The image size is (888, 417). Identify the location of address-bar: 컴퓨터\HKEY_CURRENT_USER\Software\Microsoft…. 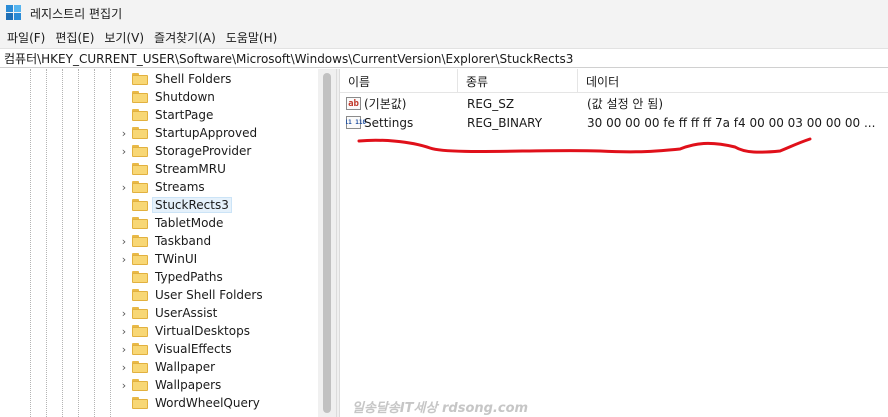
(444, 58).